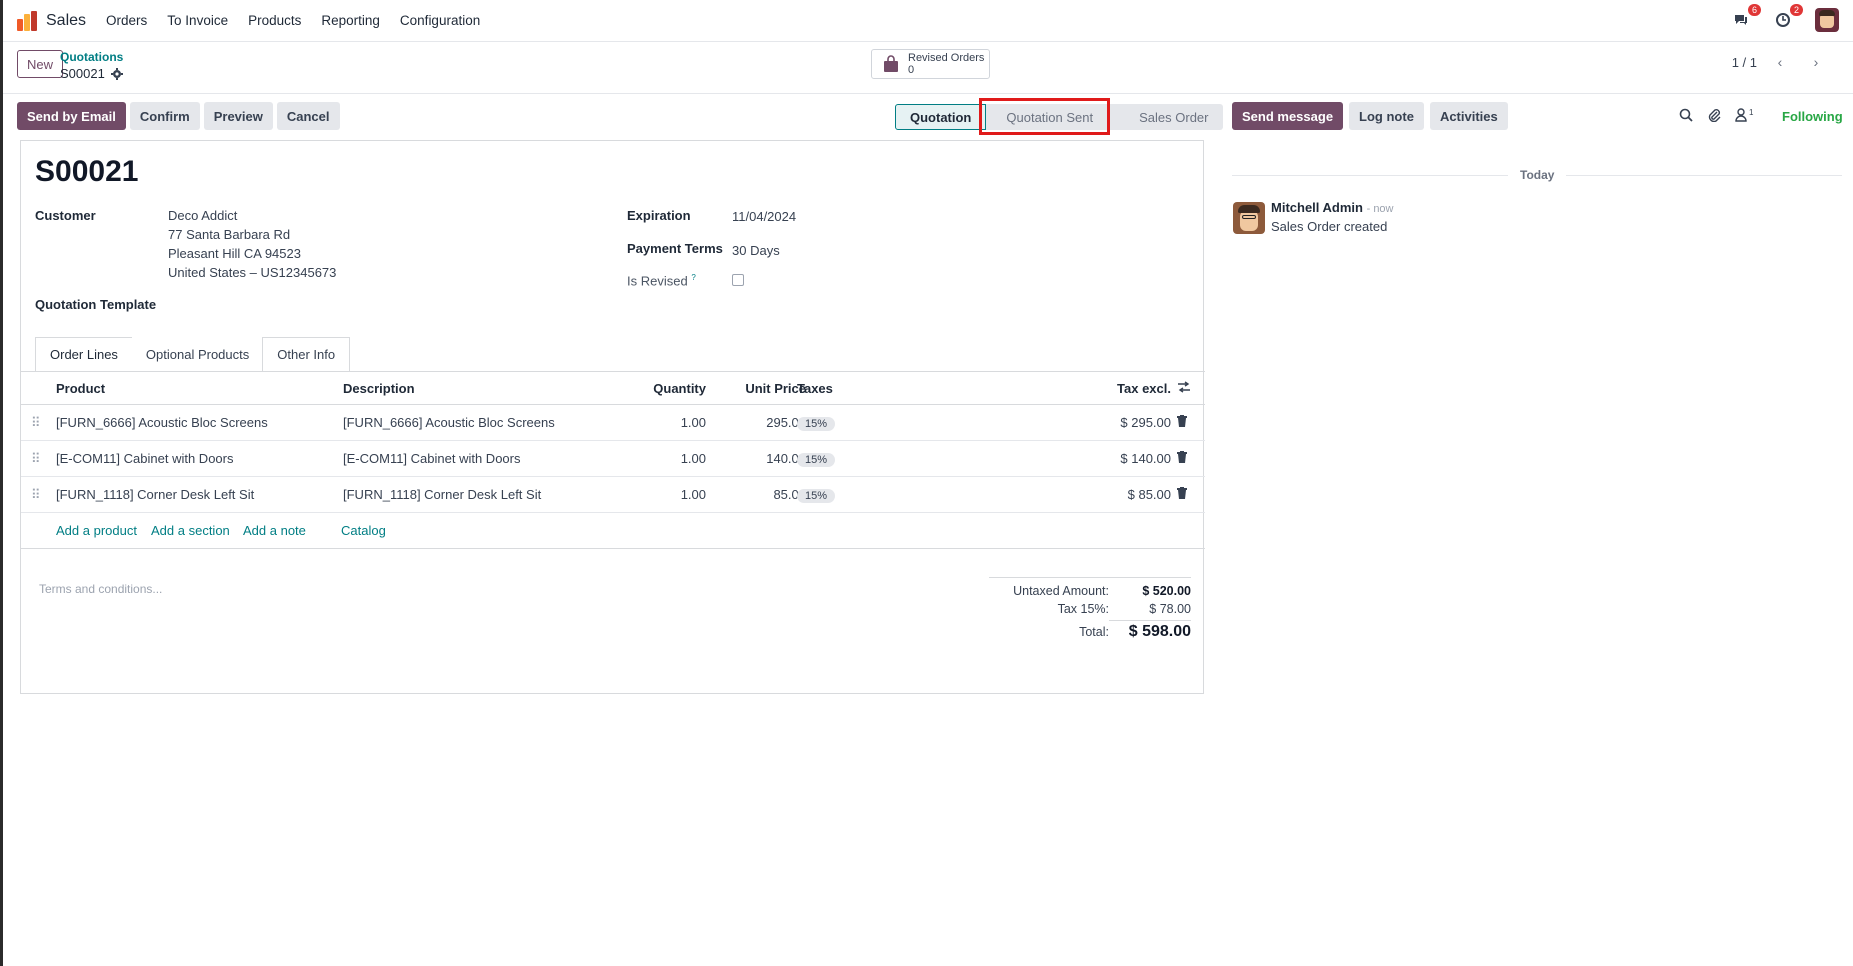  What do you see at coordinates (190, 530) in the screenshot?
I see `add-section-link: Add a section` at bounding box center [190, 530].